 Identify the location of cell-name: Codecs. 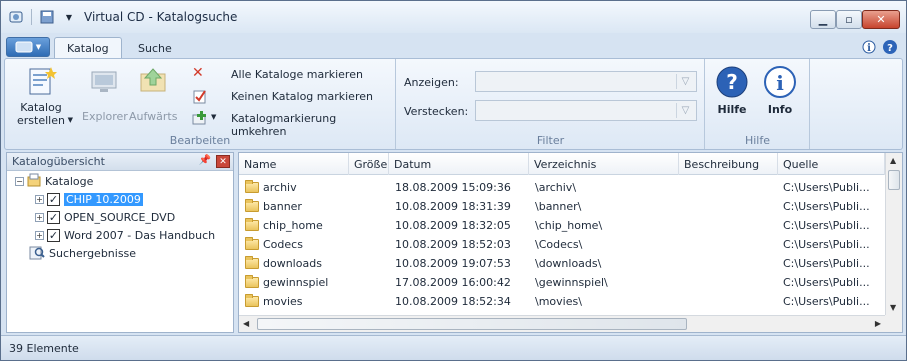
(283, 244).